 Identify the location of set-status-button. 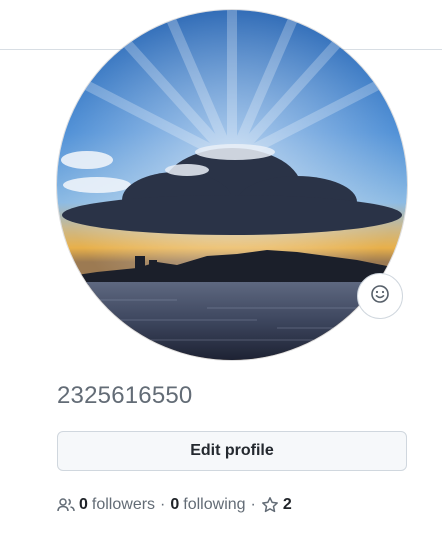
(380, 296).